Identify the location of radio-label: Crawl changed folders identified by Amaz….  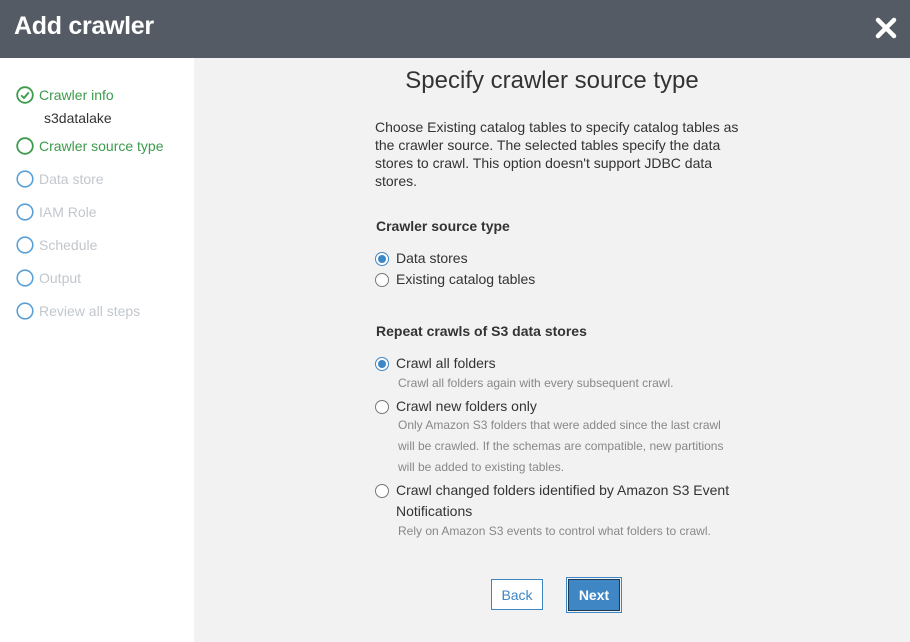
(563, 500).